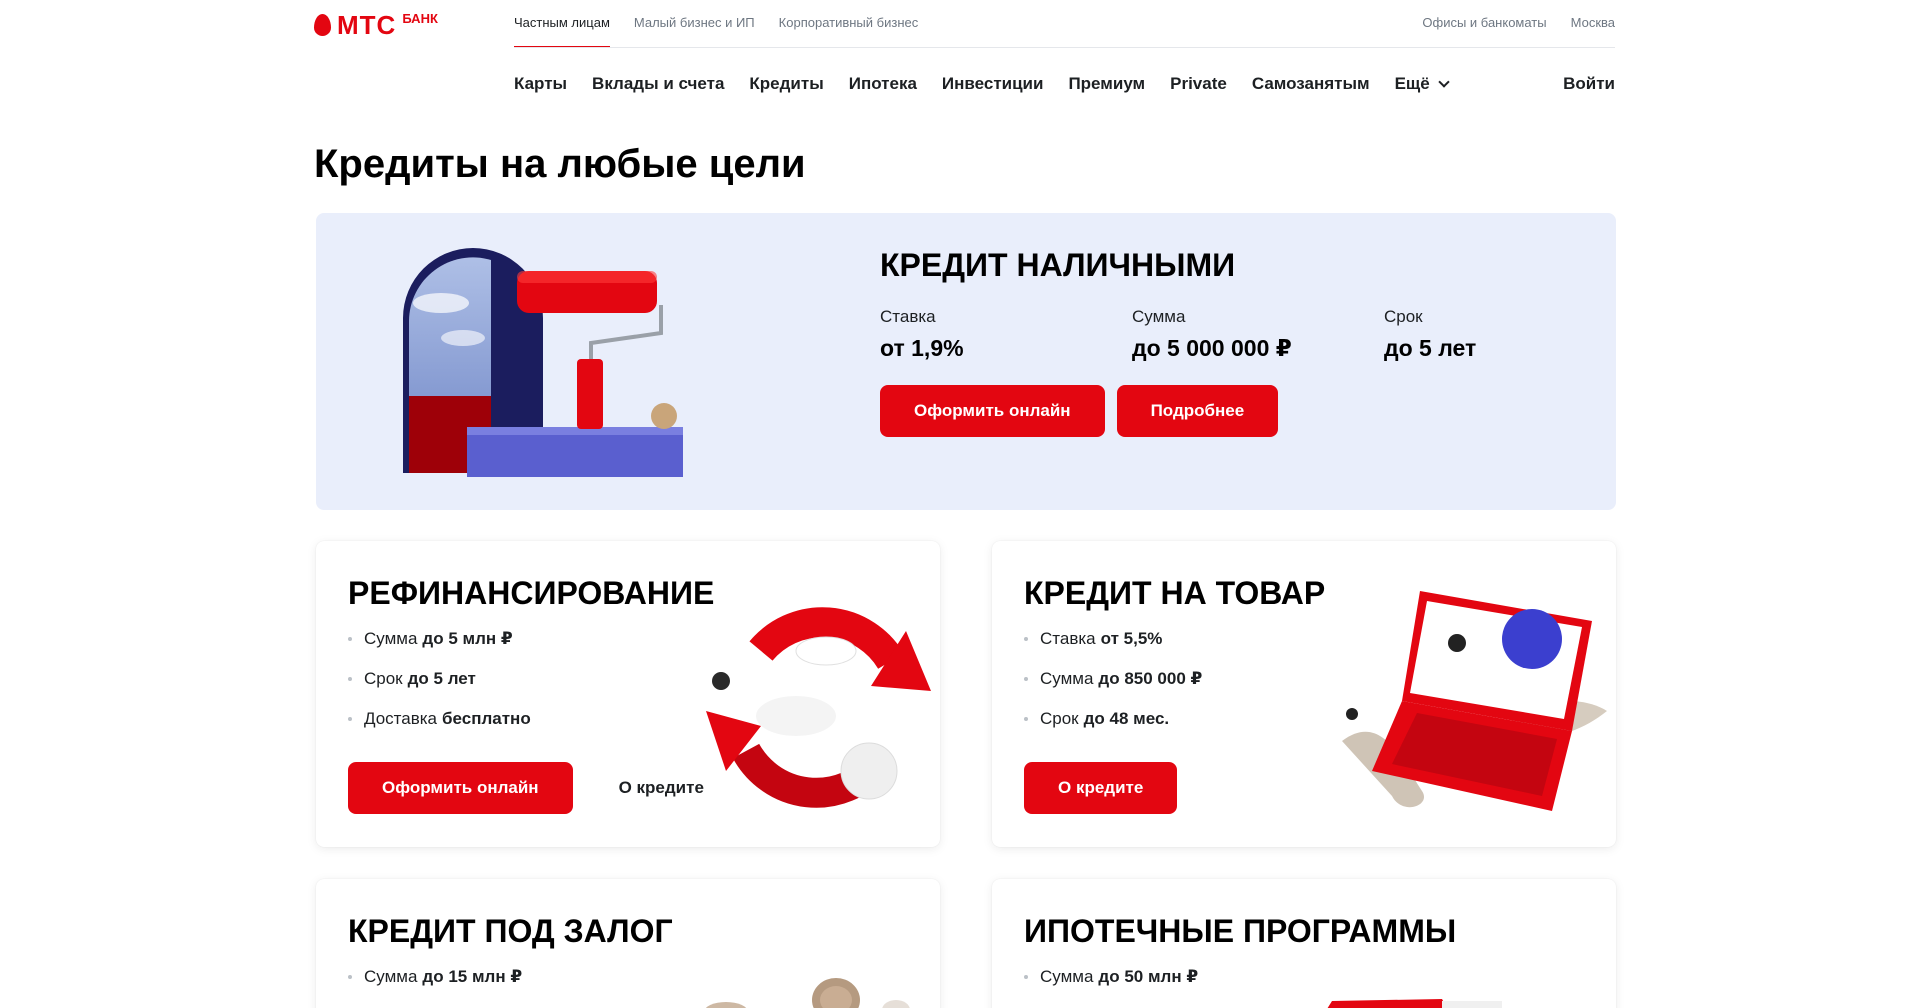 The image size is (1920, 1008). Describe the element at coordinates (1474, 701) in the screenshot. I see `laptop-illustration` at that location.